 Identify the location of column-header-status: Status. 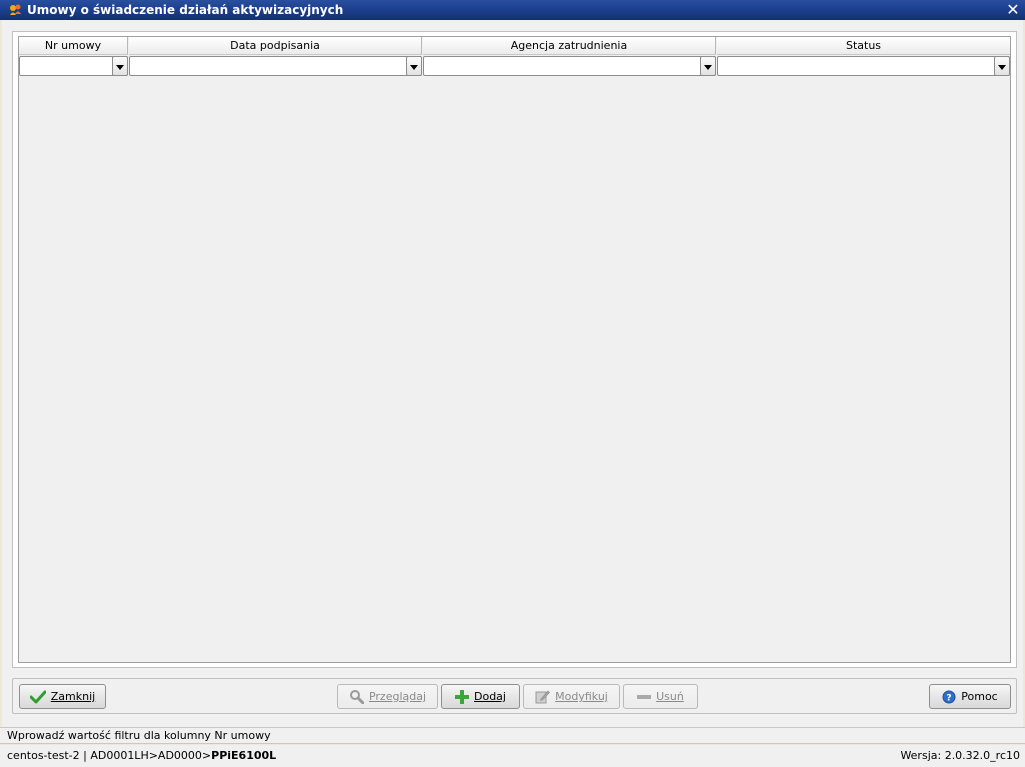
(863, 46).